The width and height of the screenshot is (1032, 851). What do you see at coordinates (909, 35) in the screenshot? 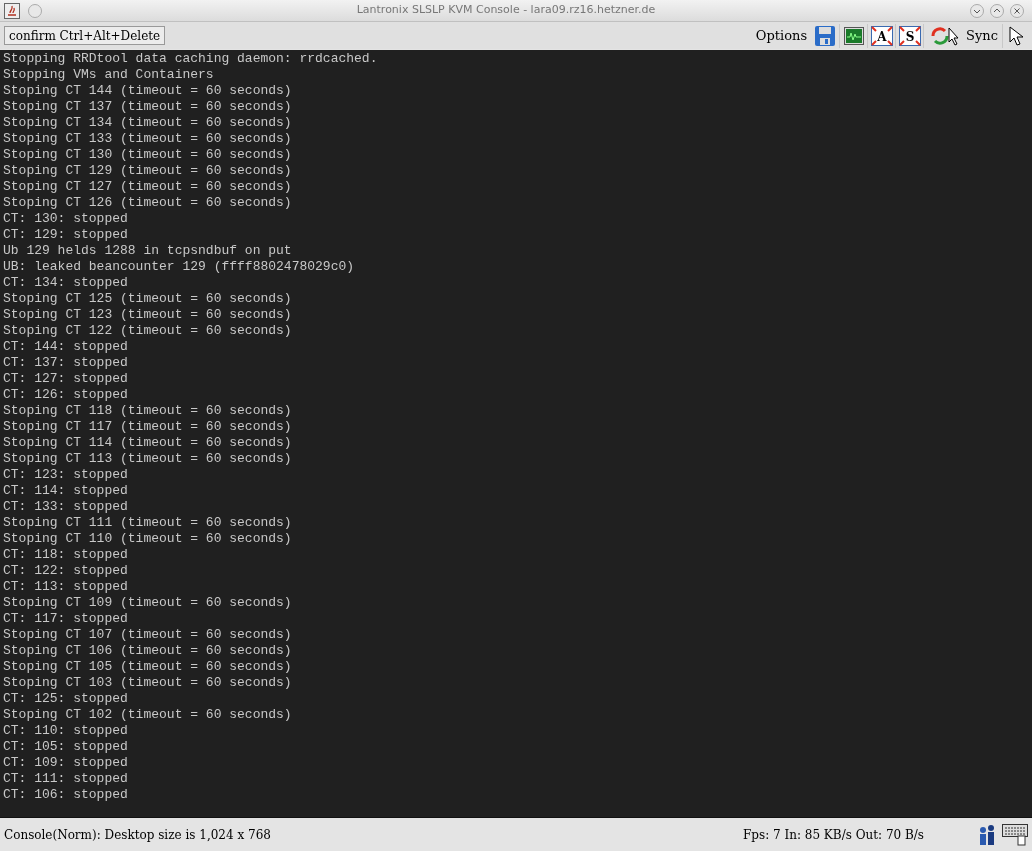
I see `letter-s-icon: S` at bounding box center [909, 35].